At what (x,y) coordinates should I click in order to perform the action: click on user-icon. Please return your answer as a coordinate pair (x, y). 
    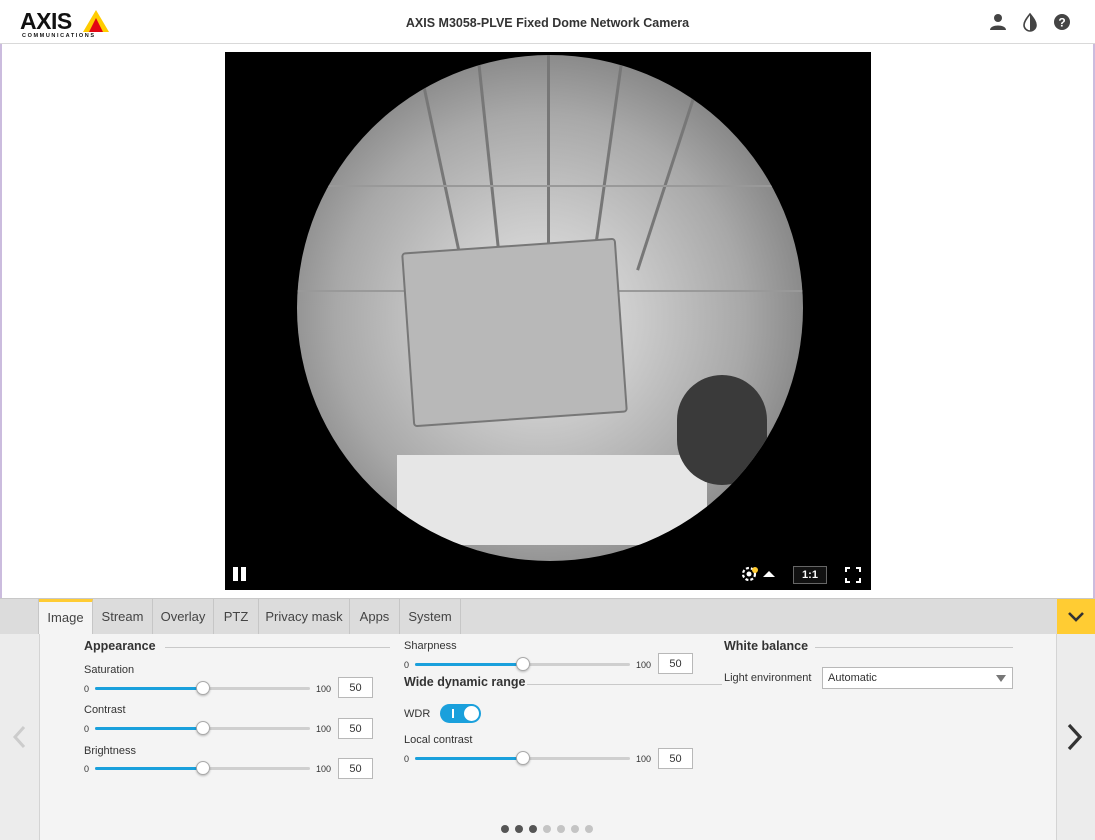
    Looking at the image, I should click on (998, 22).